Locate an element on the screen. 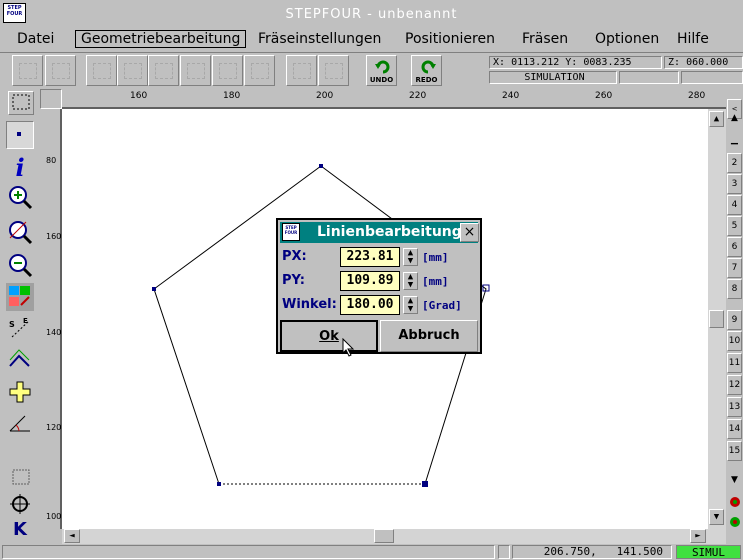  scroll-left-button: ◄ is located at coordinates (72, 536).